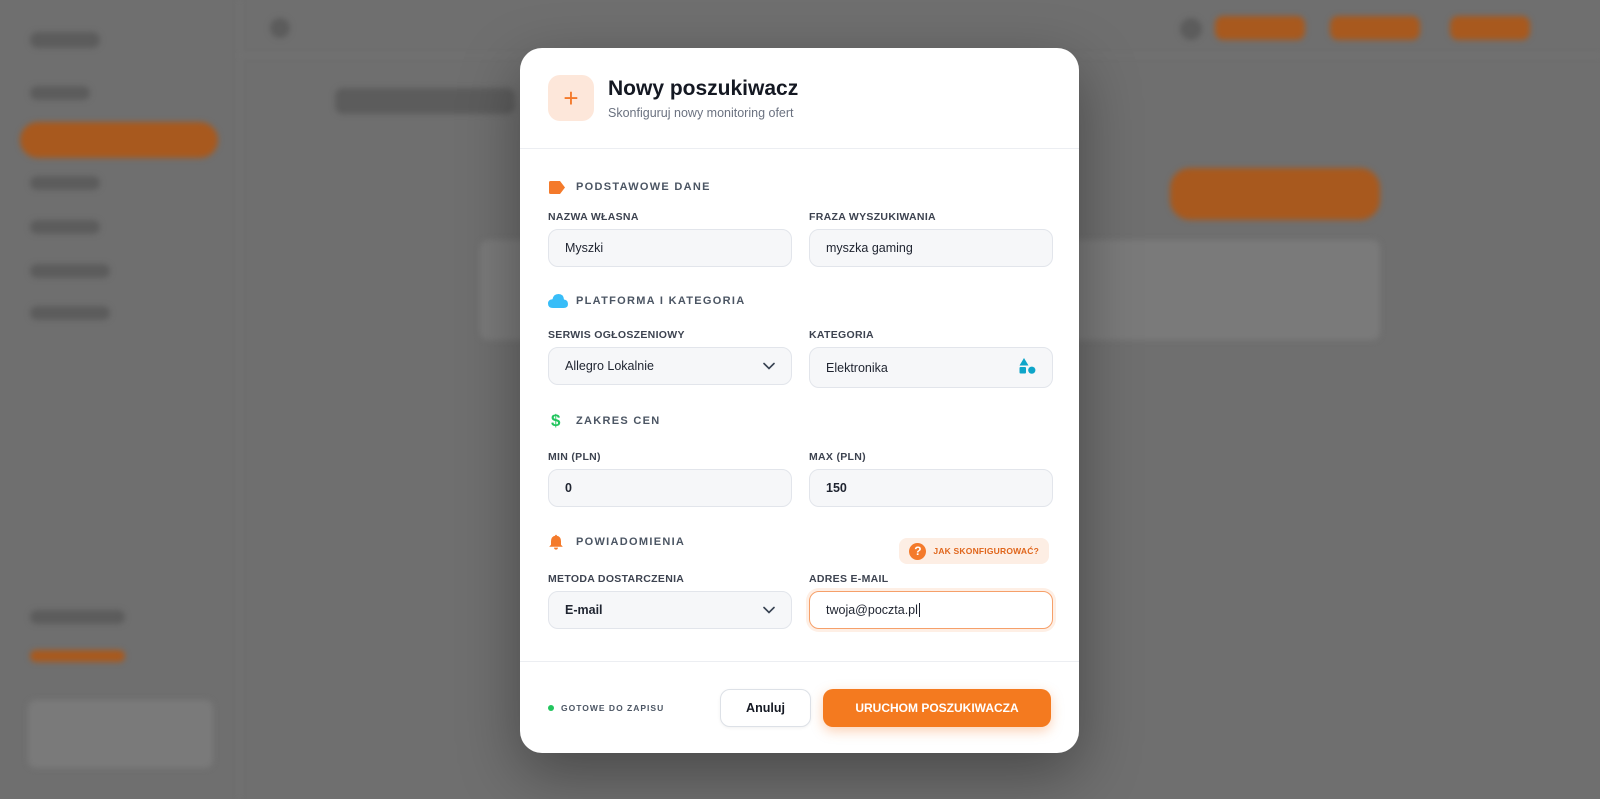 The height and width of the screenshot is (799, 1600). Describe the element at coordinates (556, 420) in the screenshot. I see `dollar-icon: $` at that location.